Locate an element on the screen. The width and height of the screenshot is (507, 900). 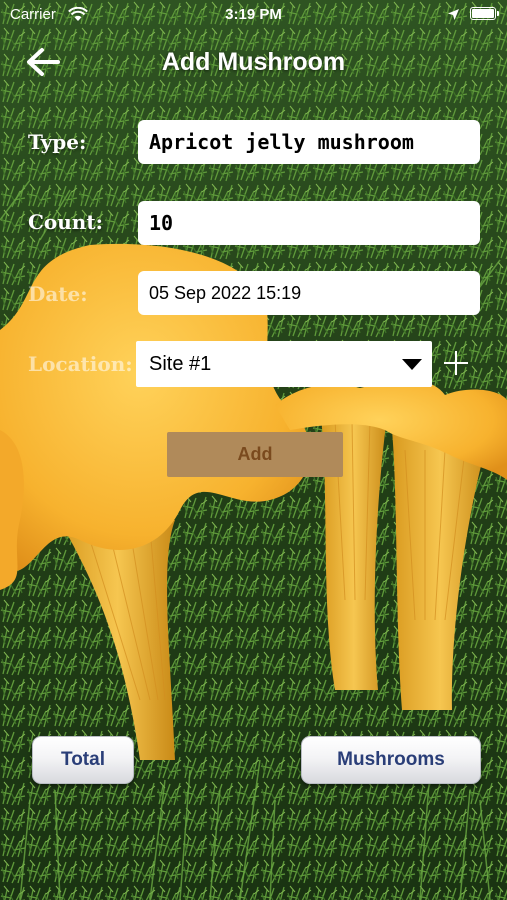
status-bar: Carrier 3:19 PM is located at coordinates (253, 15).